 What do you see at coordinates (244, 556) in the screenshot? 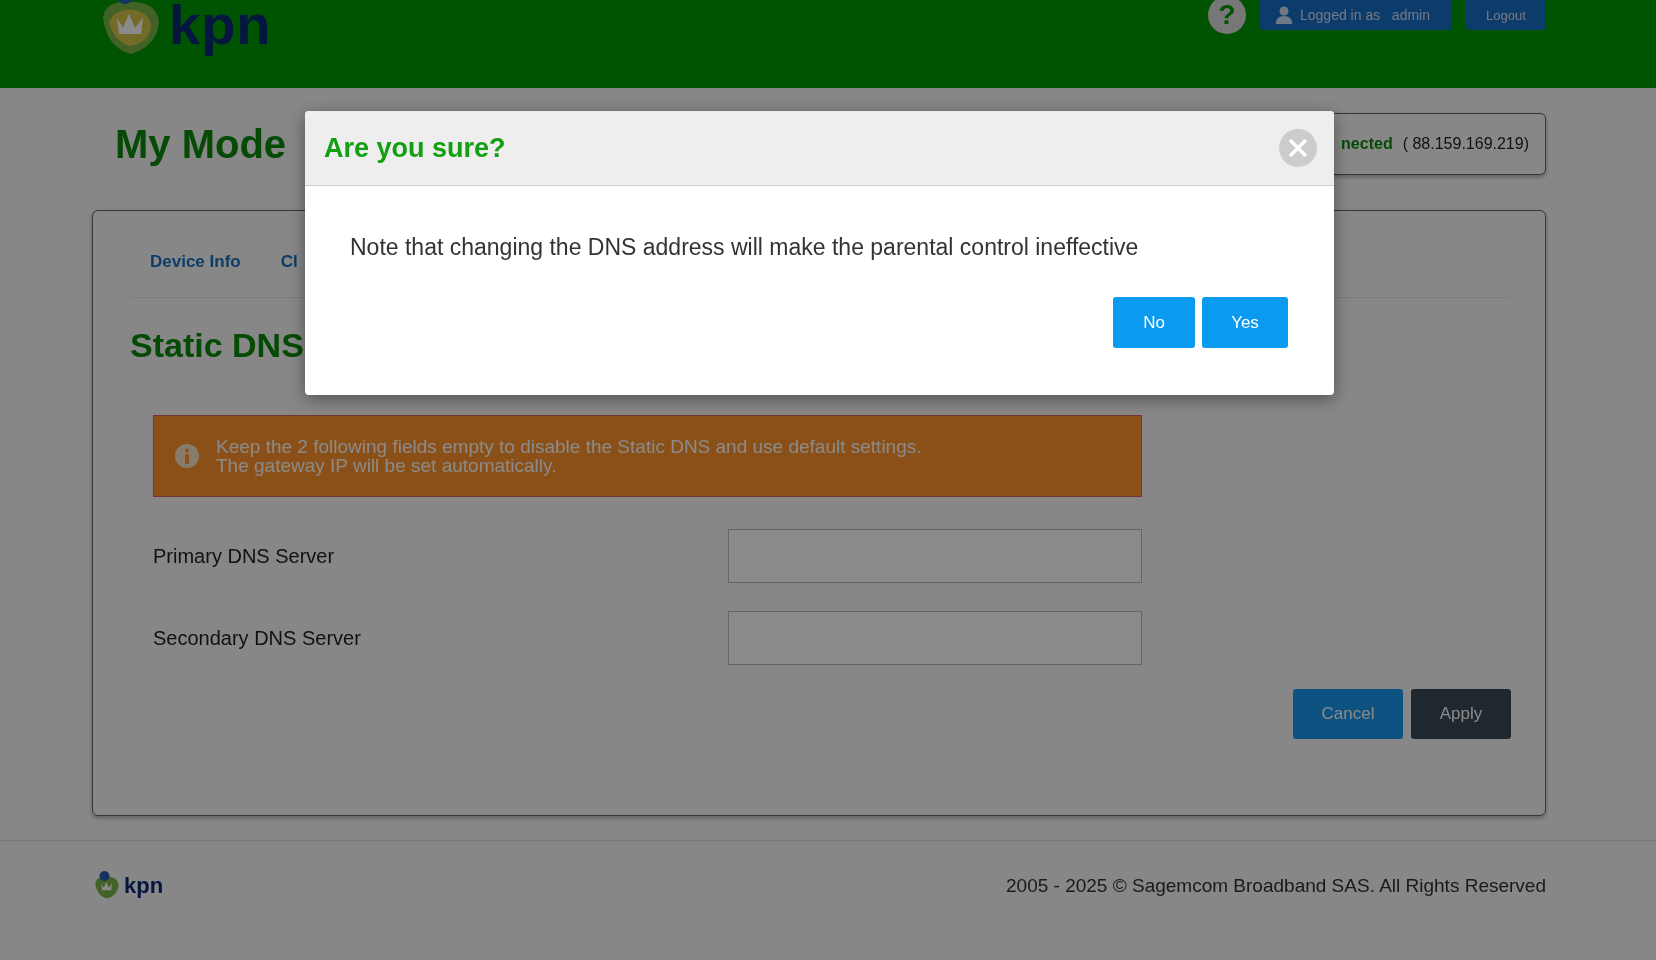
I see `field-label: Primary DNS Server` at bounding box center [244, 556].